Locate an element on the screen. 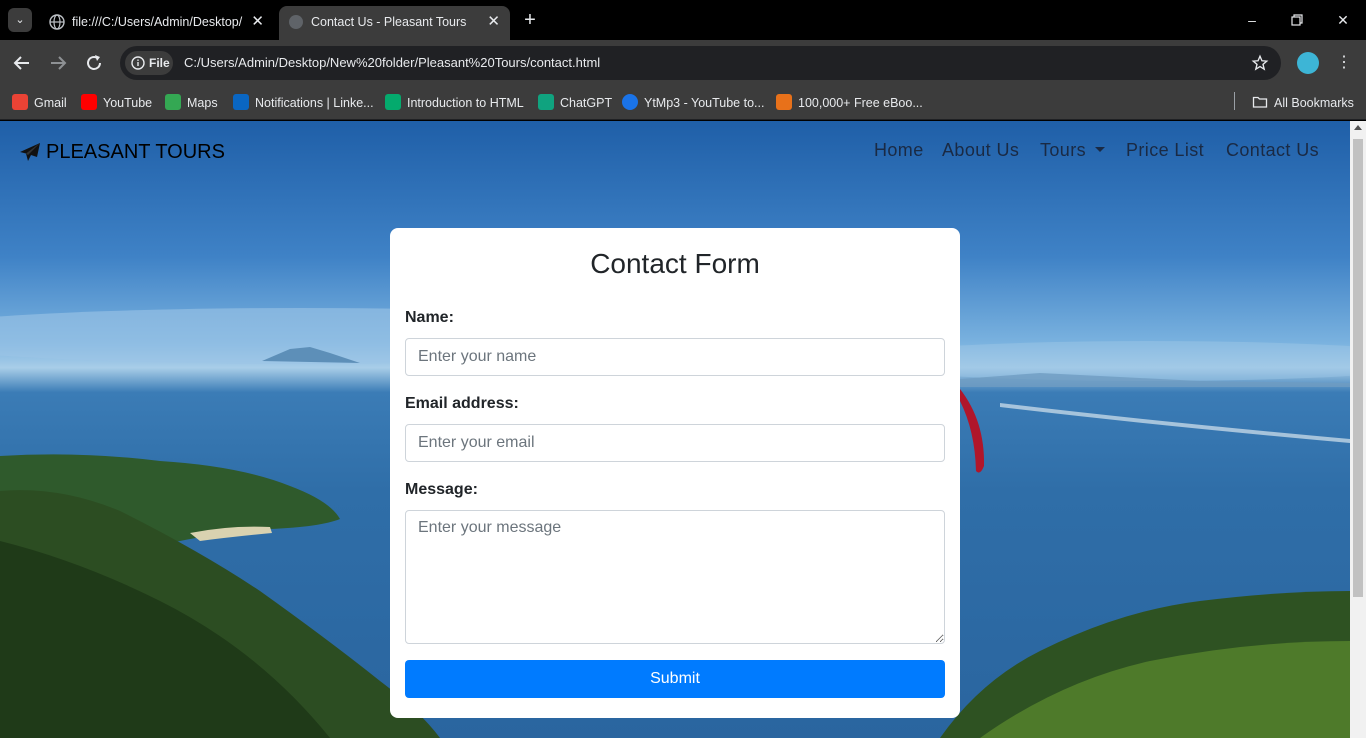  reload-icon is located at coordinates (94, 63).